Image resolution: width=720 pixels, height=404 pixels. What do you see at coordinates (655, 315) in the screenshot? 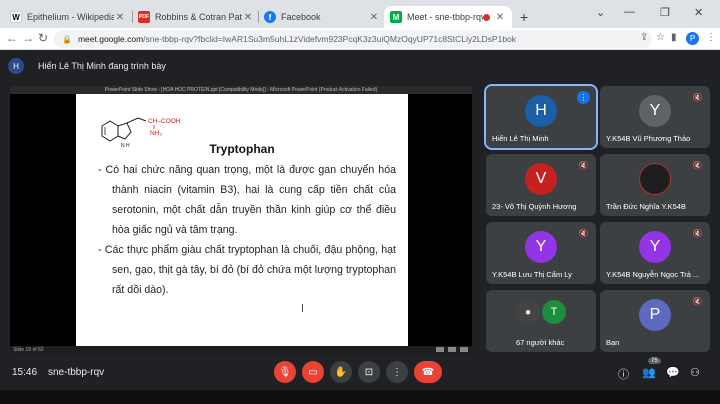
I see `self-avatar: P` at bounding box center [655, 315].